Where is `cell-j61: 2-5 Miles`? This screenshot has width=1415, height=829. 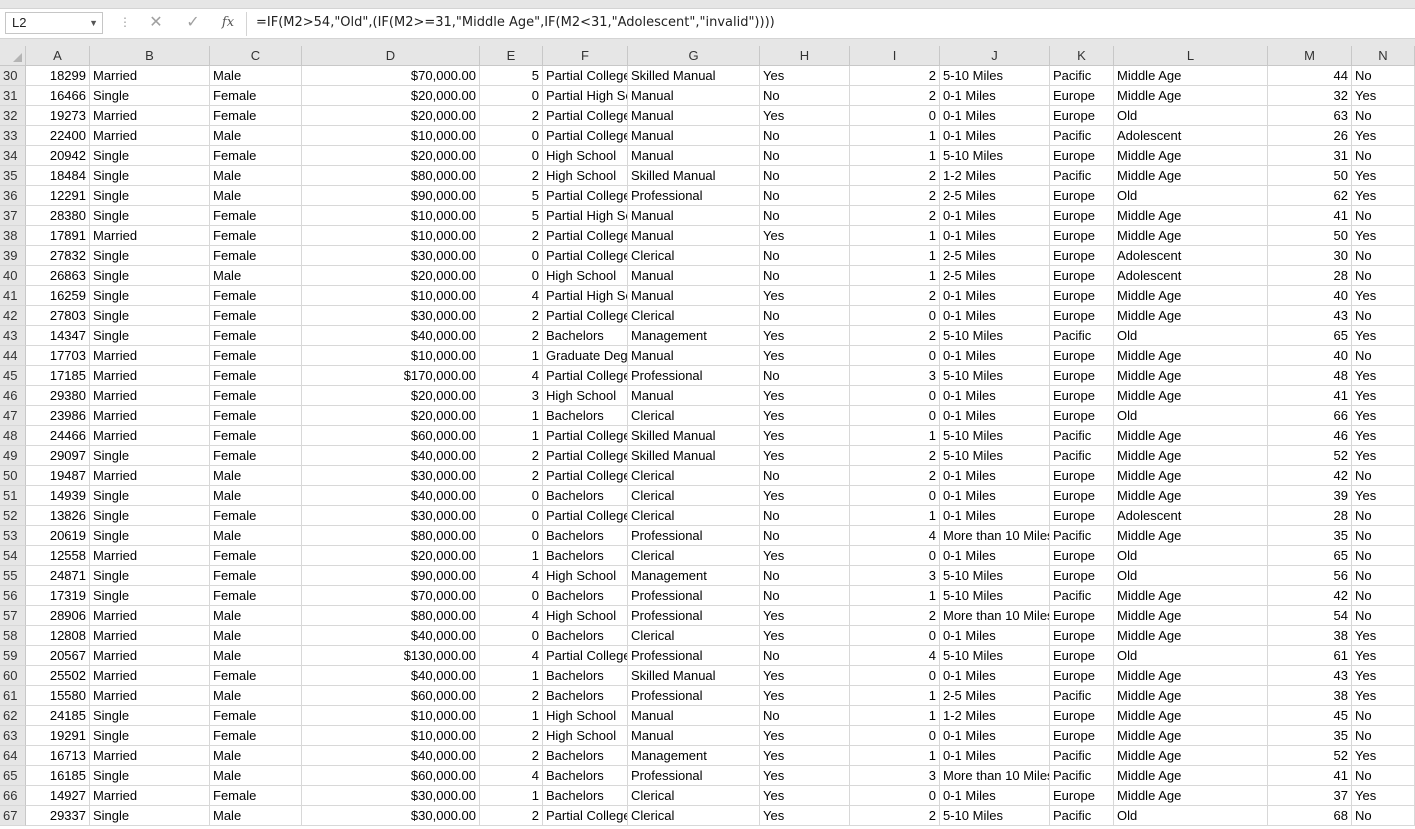 cell-j61: 2-5 Miles is located at coordinates (995, 696).